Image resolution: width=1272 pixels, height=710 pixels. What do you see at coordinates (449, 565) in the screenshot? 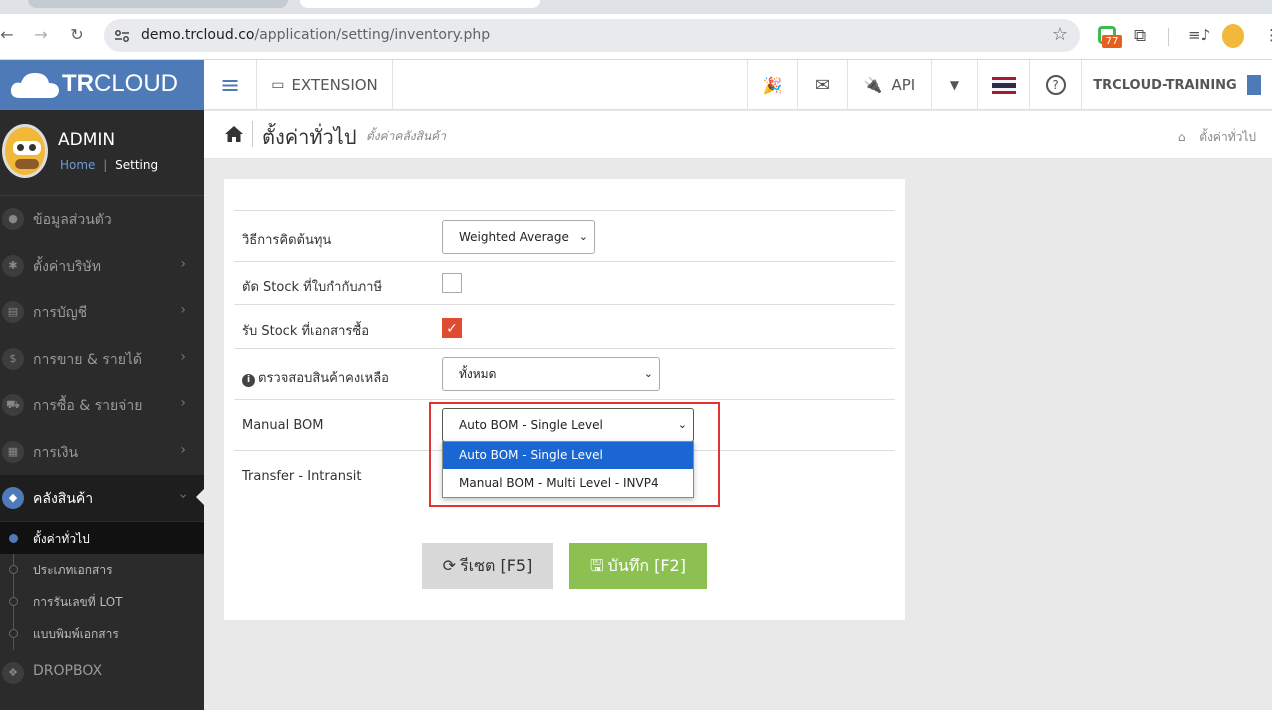
I see `refresh-icon: ⟳` at bounding box center [449, 565].